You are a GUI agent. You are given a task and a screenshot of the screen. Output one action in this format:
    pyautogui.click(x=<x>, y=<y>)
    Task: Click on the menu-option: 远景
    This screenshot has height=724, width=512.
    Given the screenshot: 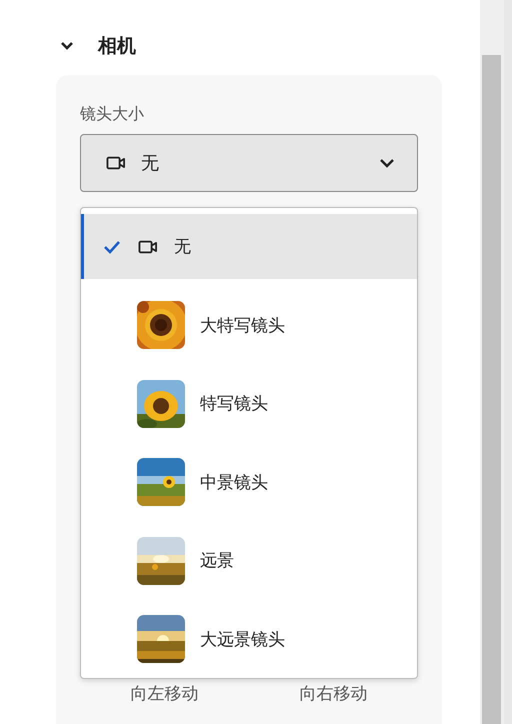 What is the action you would take?
    pyautogui.click(x=249, y=561)
    